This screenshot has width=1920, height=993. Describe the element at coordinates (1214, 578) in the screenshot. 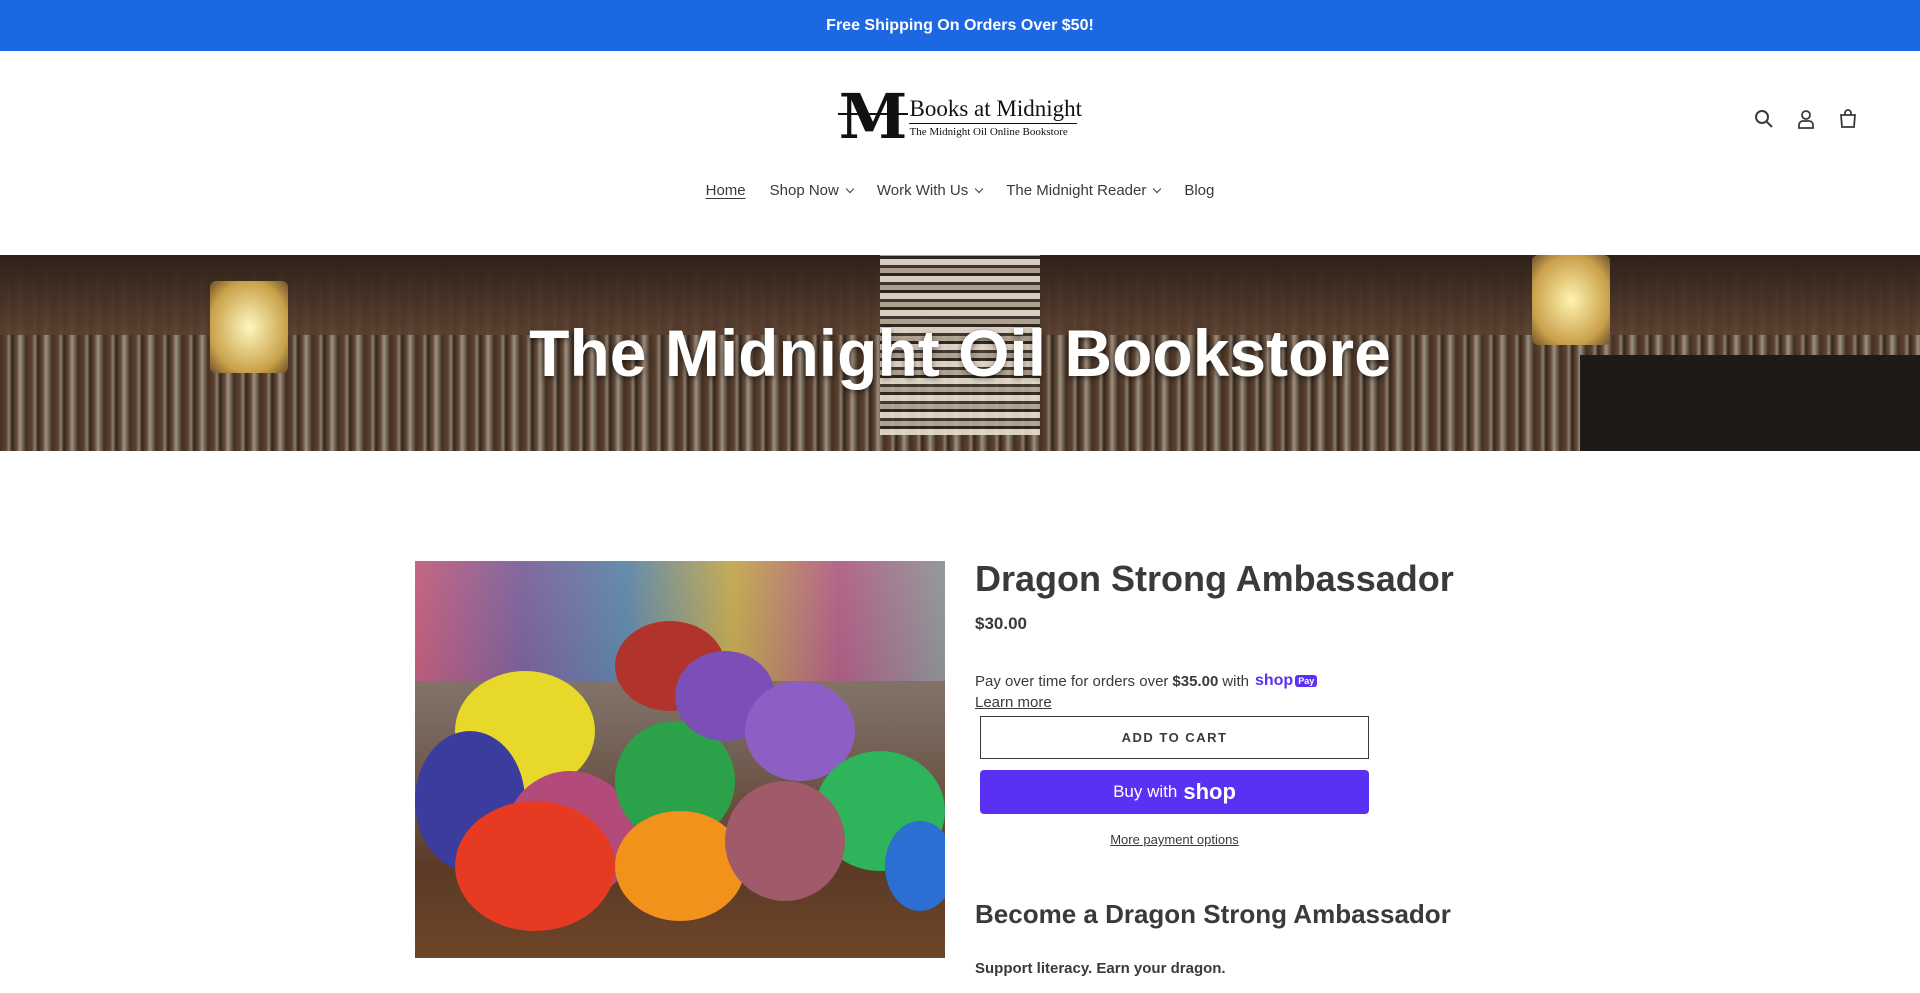

I see `product-title: Dragon Strong Ambassador` at that location.